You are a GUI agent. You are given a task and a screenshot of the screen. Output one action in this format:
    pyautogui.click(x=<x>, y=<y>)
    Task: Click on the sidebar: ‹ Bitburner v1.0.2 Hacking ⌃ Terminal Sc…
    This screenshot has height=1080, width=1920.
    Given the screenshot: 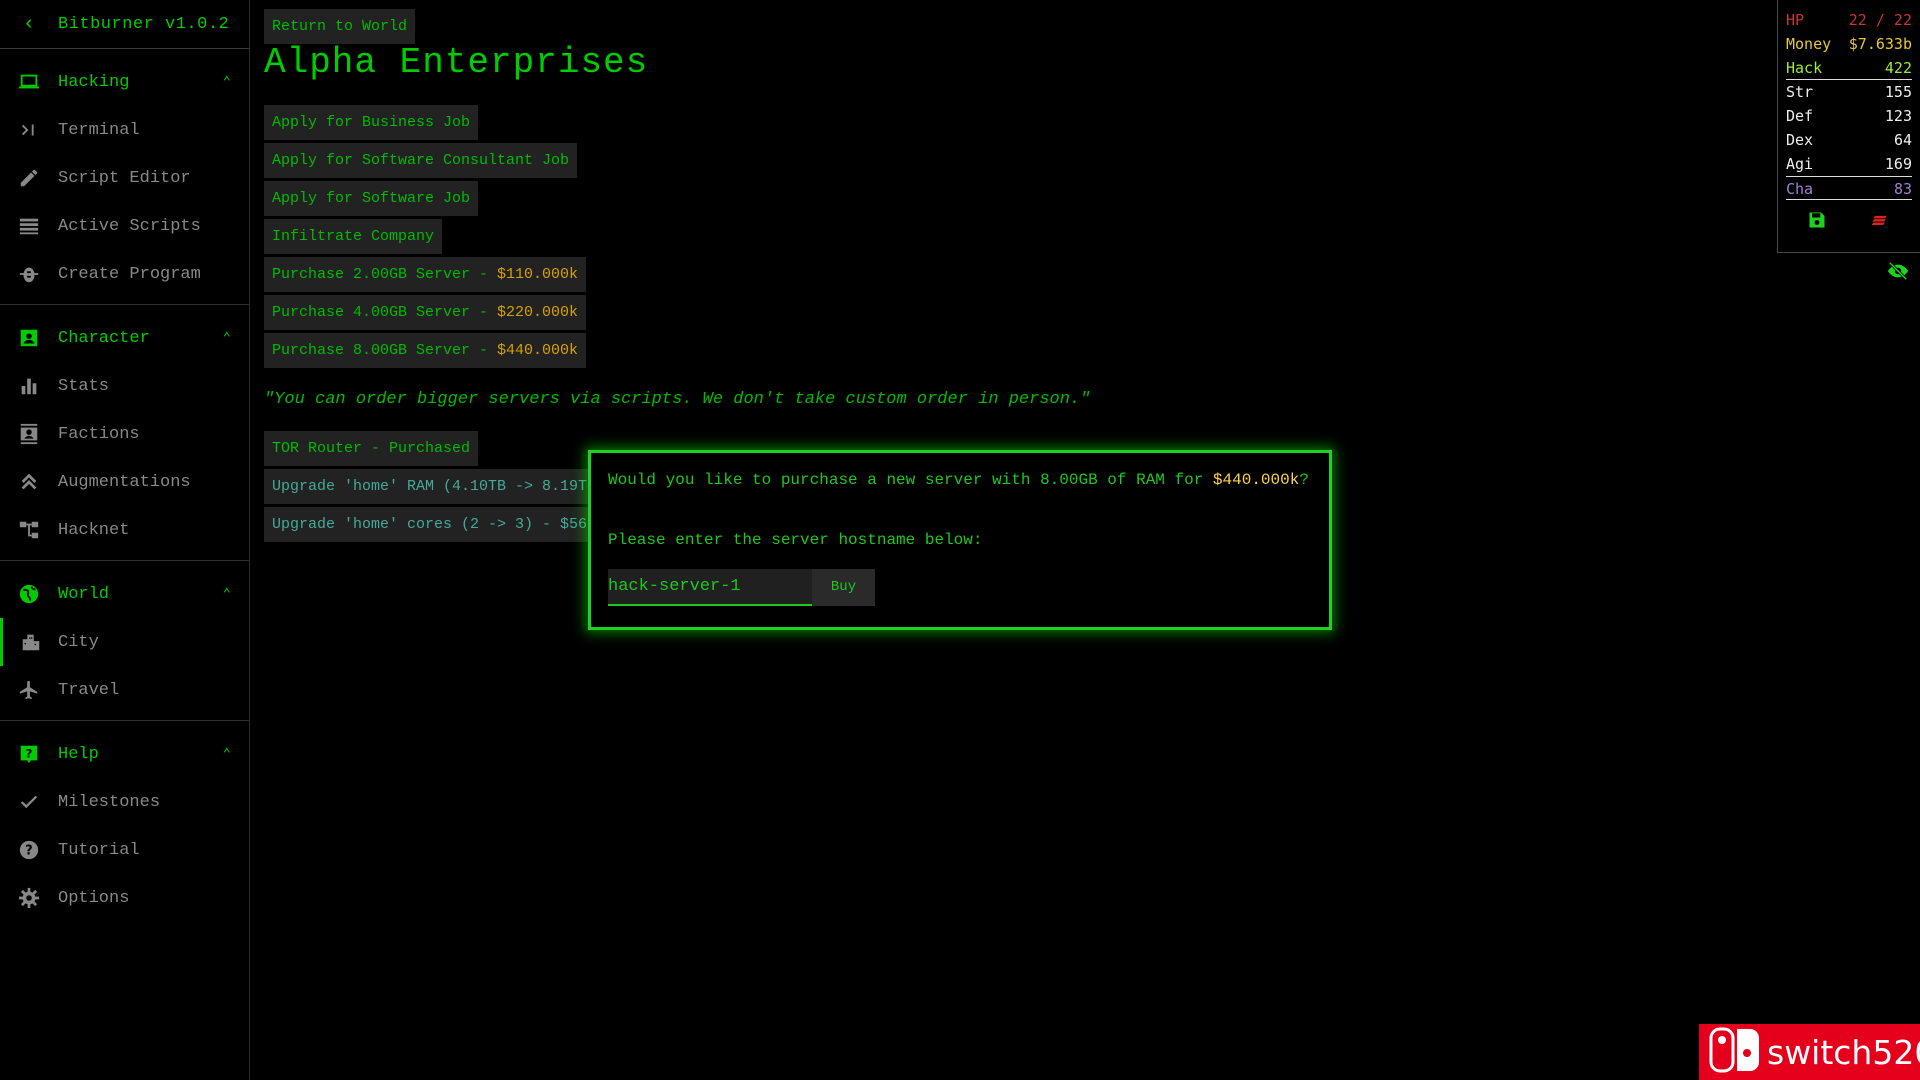 What is the action you would take?
    pyautogui.click(x=125, y=540)
    